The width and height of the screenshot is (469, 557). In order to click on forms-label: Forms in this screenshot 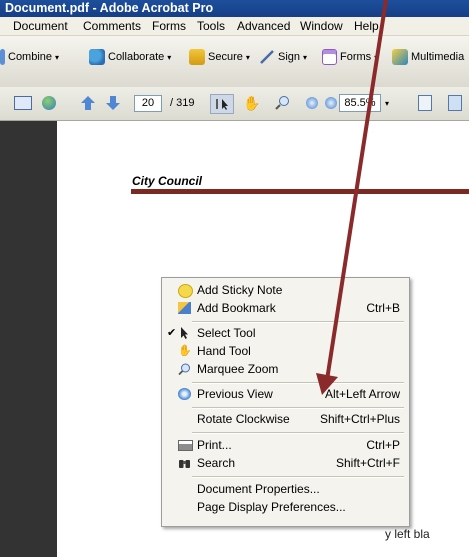, I will do `click(356, 57)`.